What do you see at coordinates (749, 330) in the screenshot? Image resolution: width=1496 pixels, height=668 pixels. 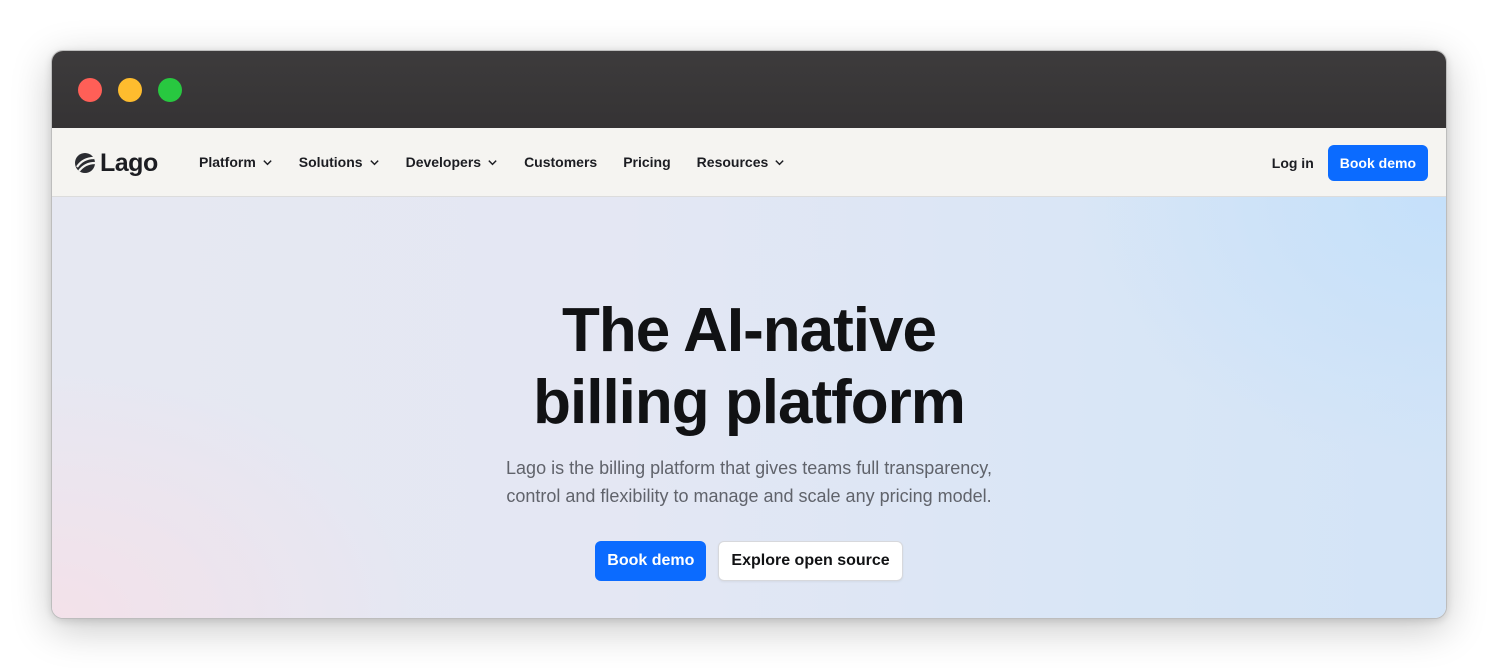 I see `hero-title-line: The AI-native` at bounding box center [749, 330].